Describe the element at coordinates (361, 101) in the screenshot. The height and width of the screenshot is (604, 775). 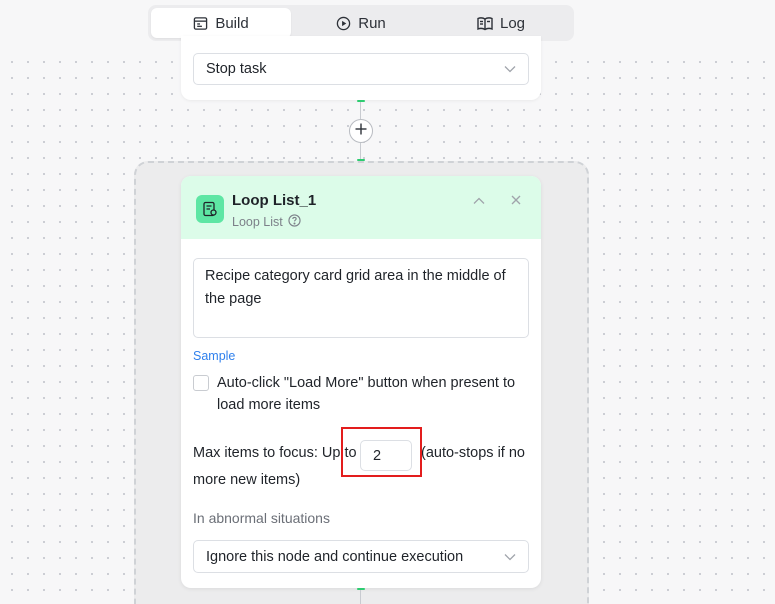
I see `connector-port-top` at that location.